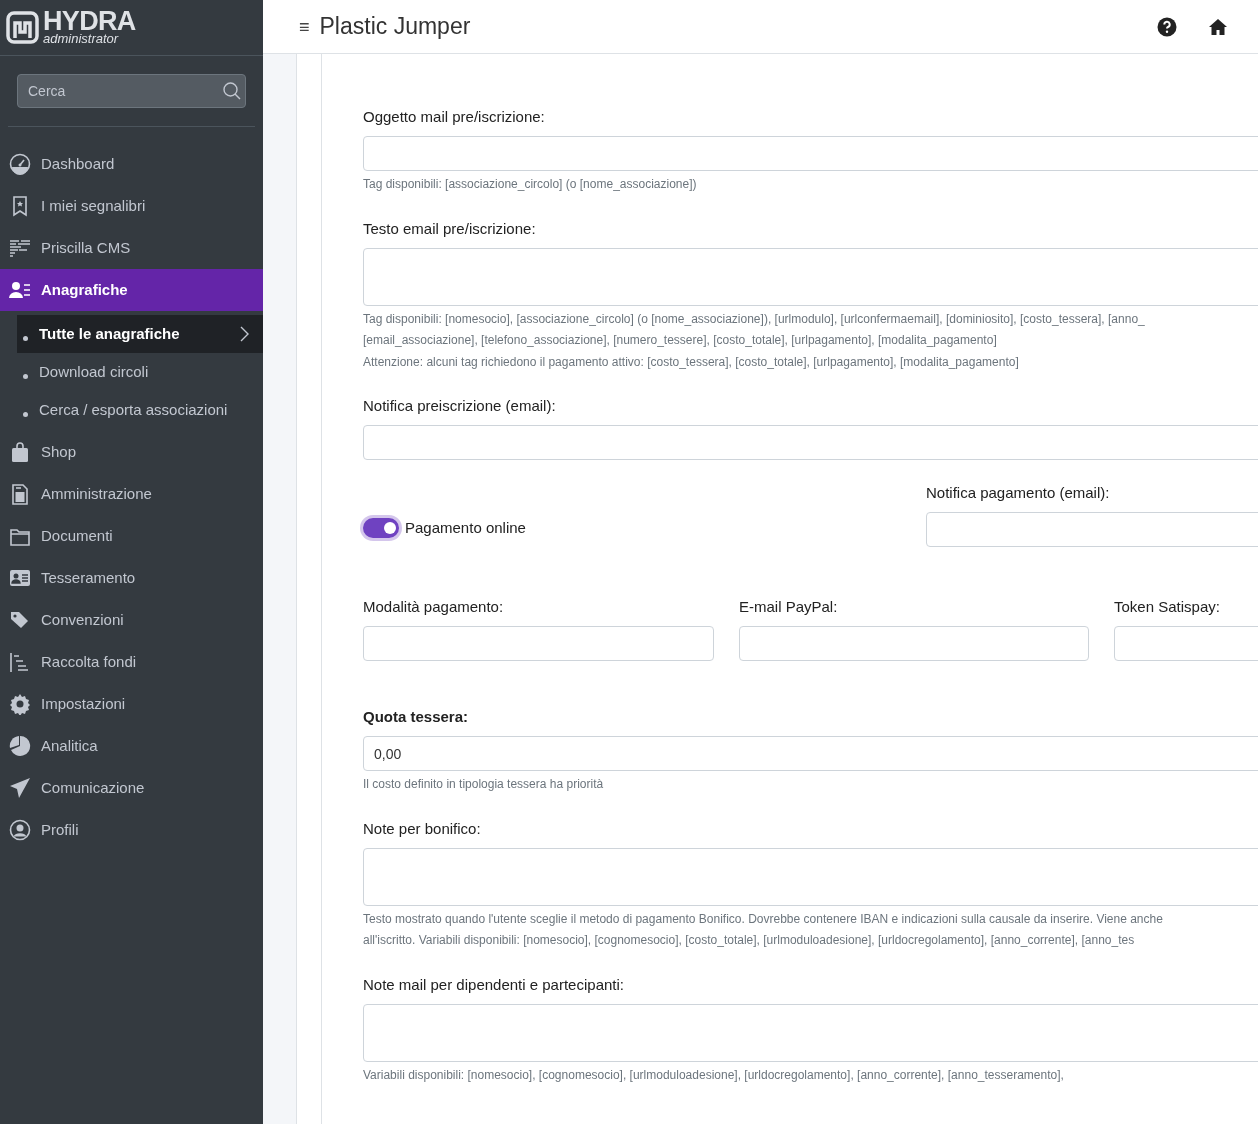 This screenshot has height=1124, width=1258. I want to click on submenu-item: Cerca / esporta associazioni, so click(140, 410).